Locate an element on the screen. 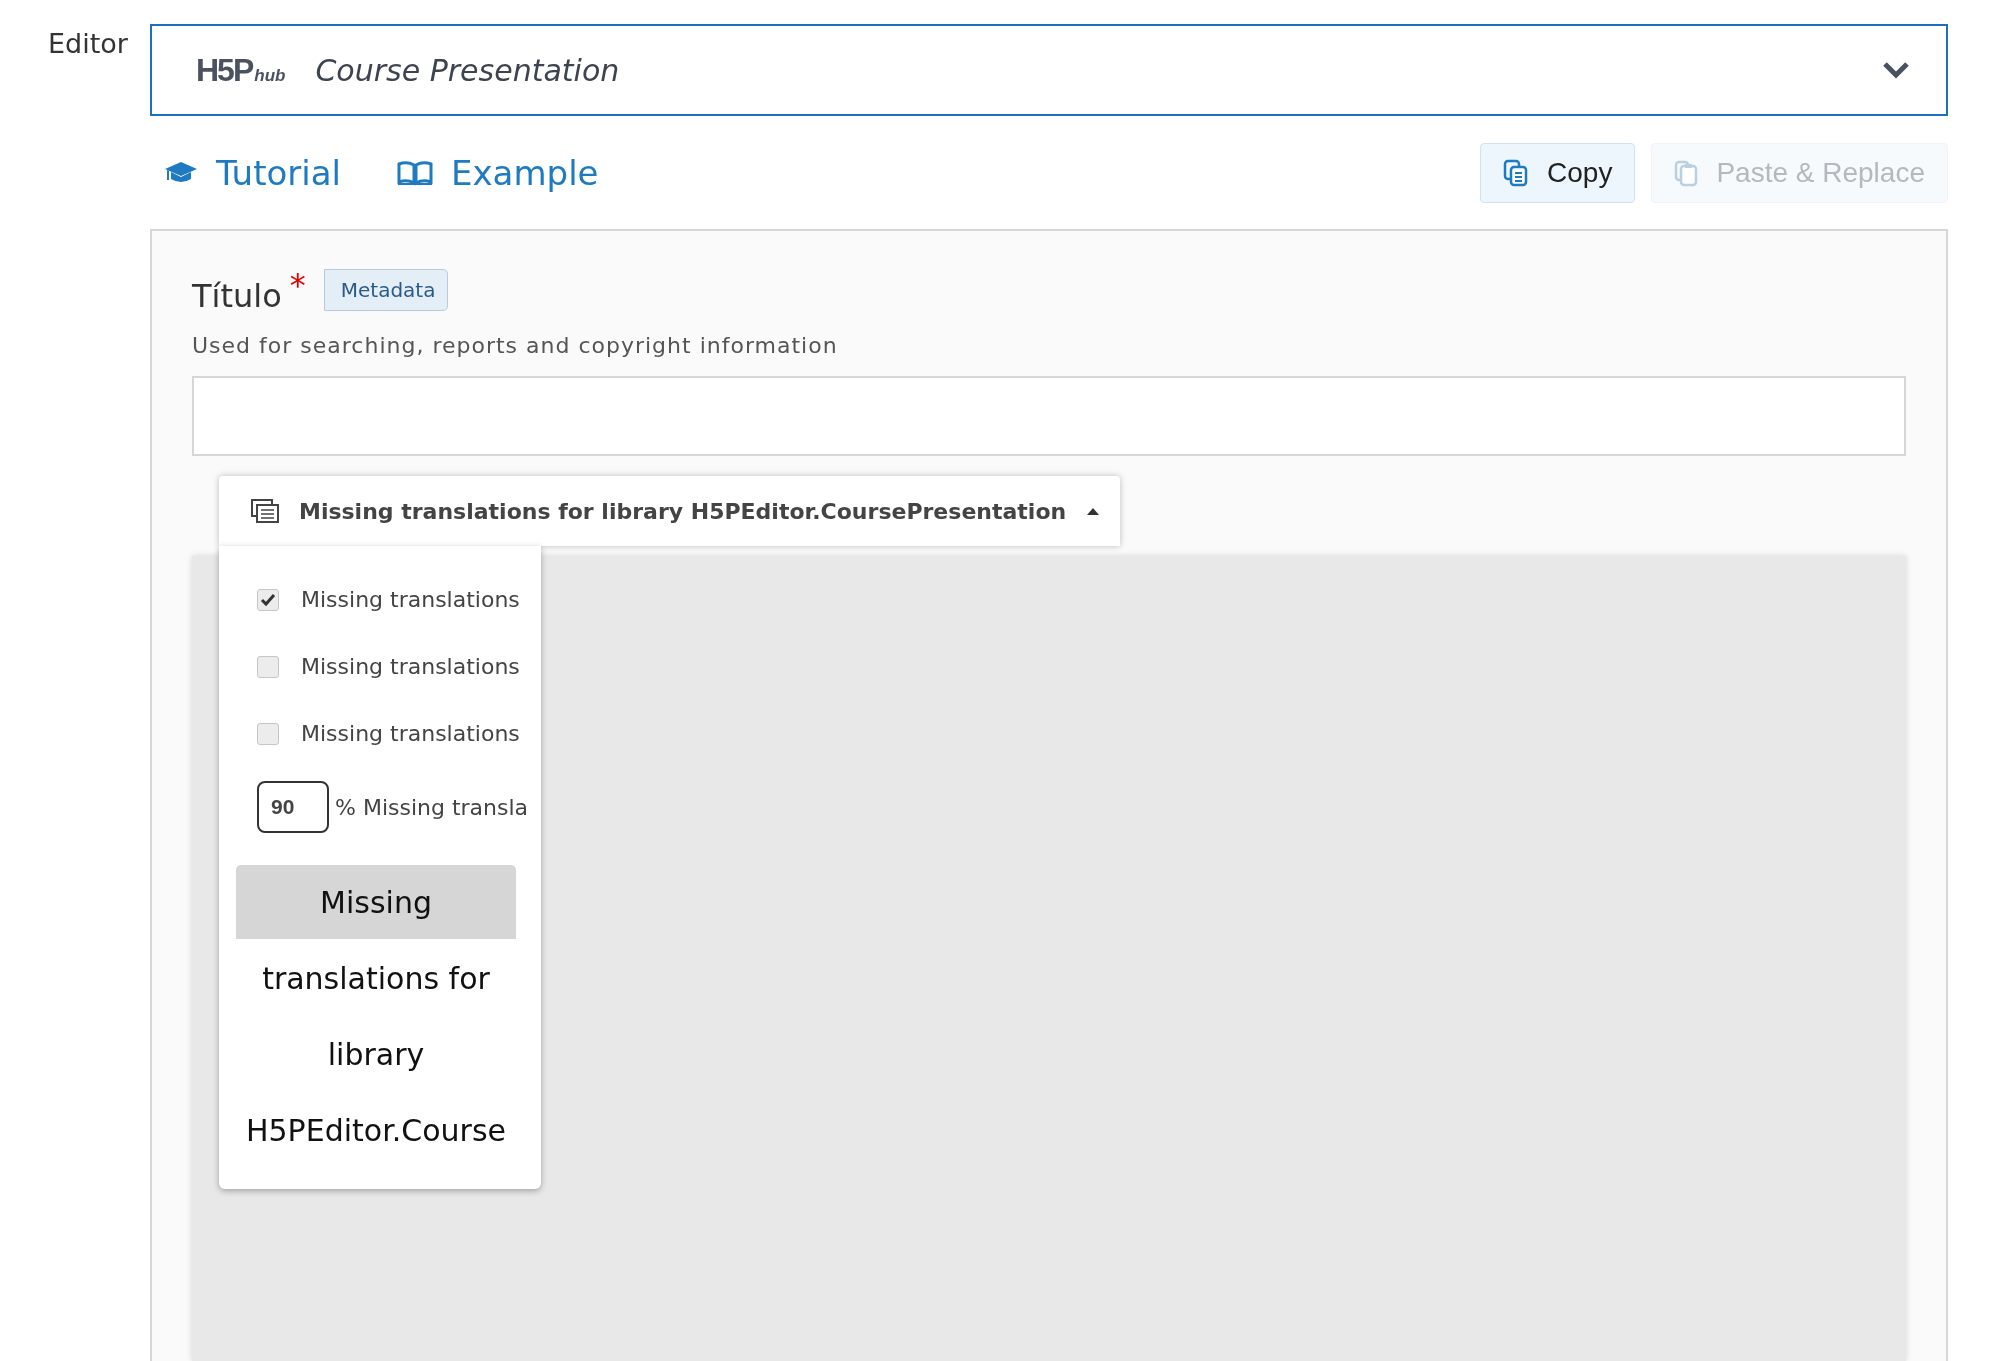  open-book-icon is located at coordinates (415, 172).